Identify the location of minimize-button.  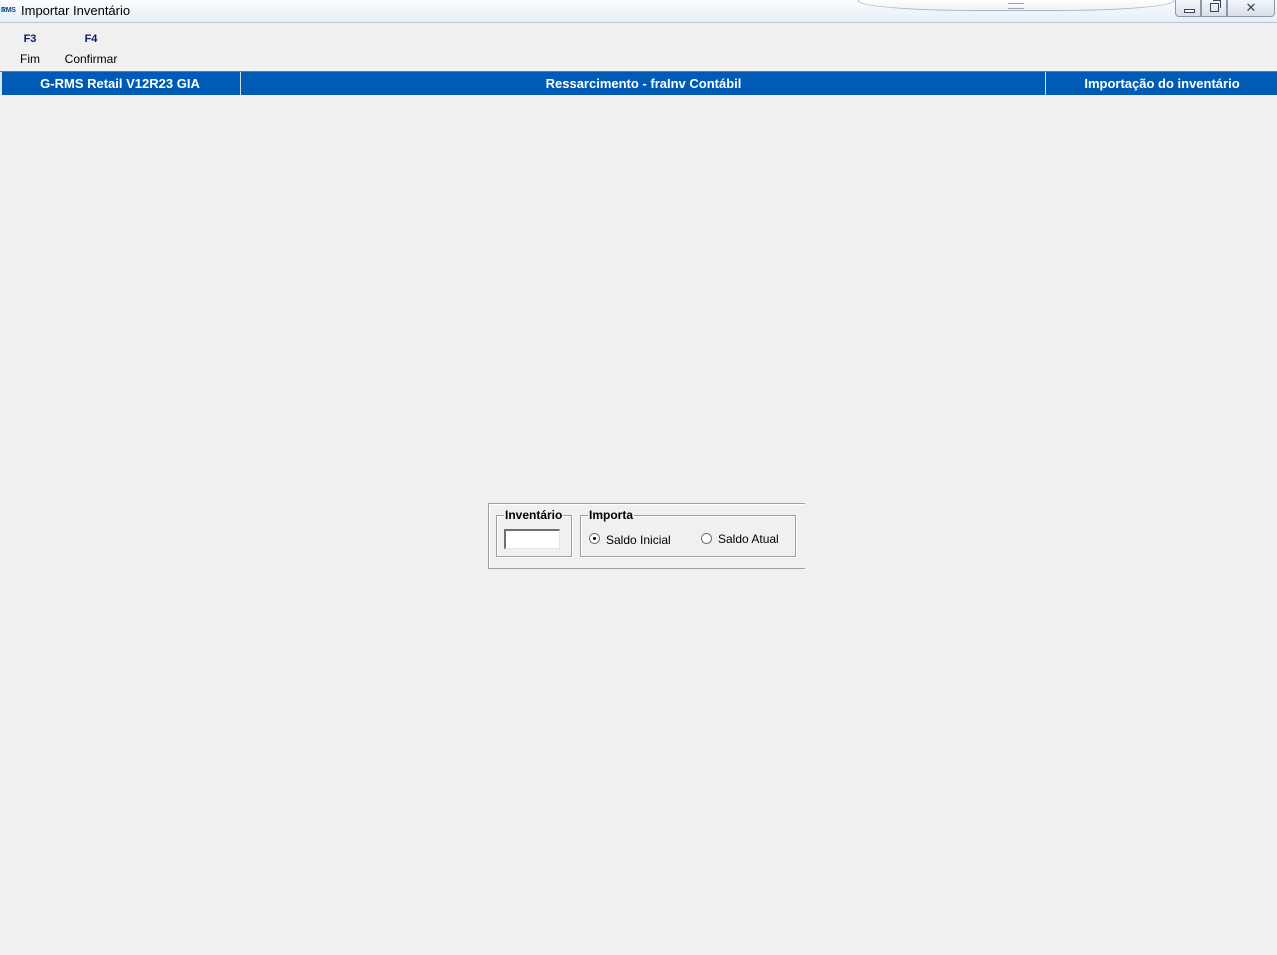
(1188, 8).